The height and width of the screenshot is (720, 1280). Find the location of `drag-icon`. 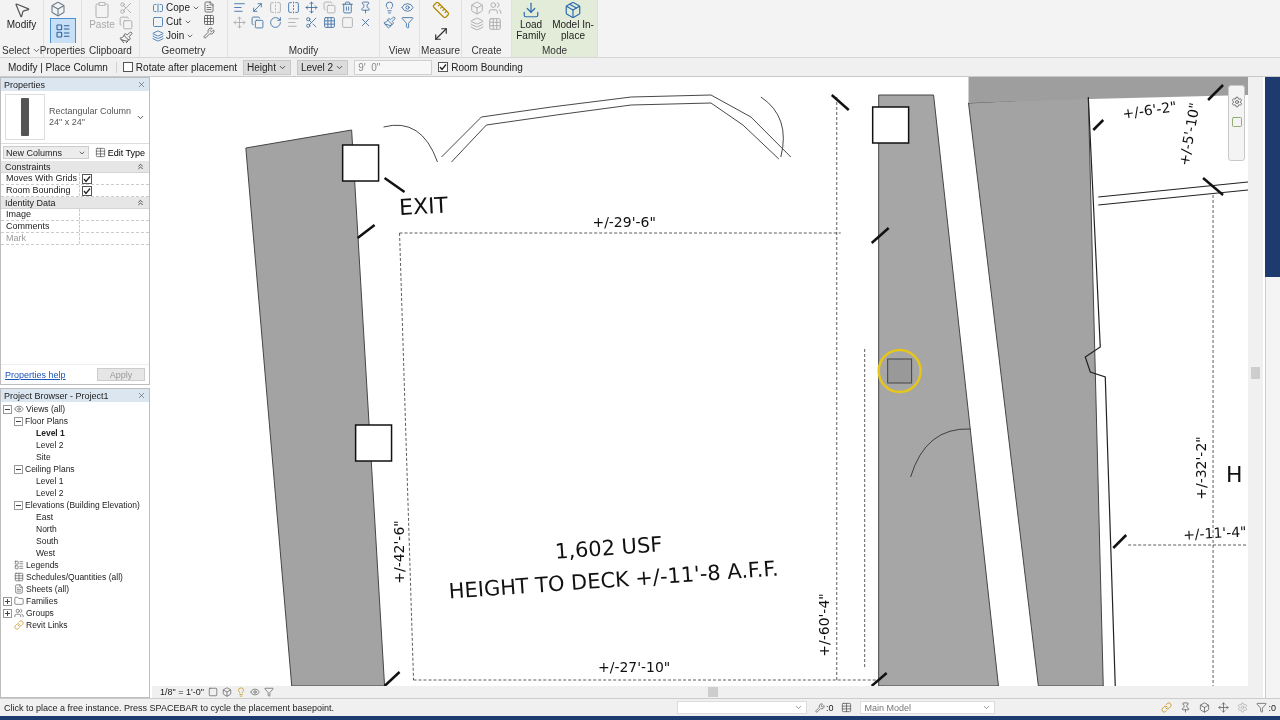

drag-icon is located at coordinates (1224, 707).